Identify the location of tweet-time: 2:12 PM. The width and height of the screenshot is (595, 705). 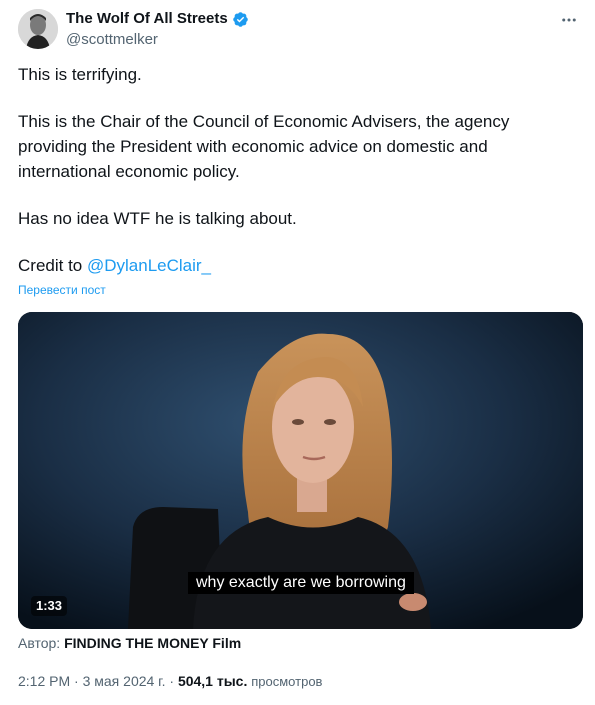
(44, 681).